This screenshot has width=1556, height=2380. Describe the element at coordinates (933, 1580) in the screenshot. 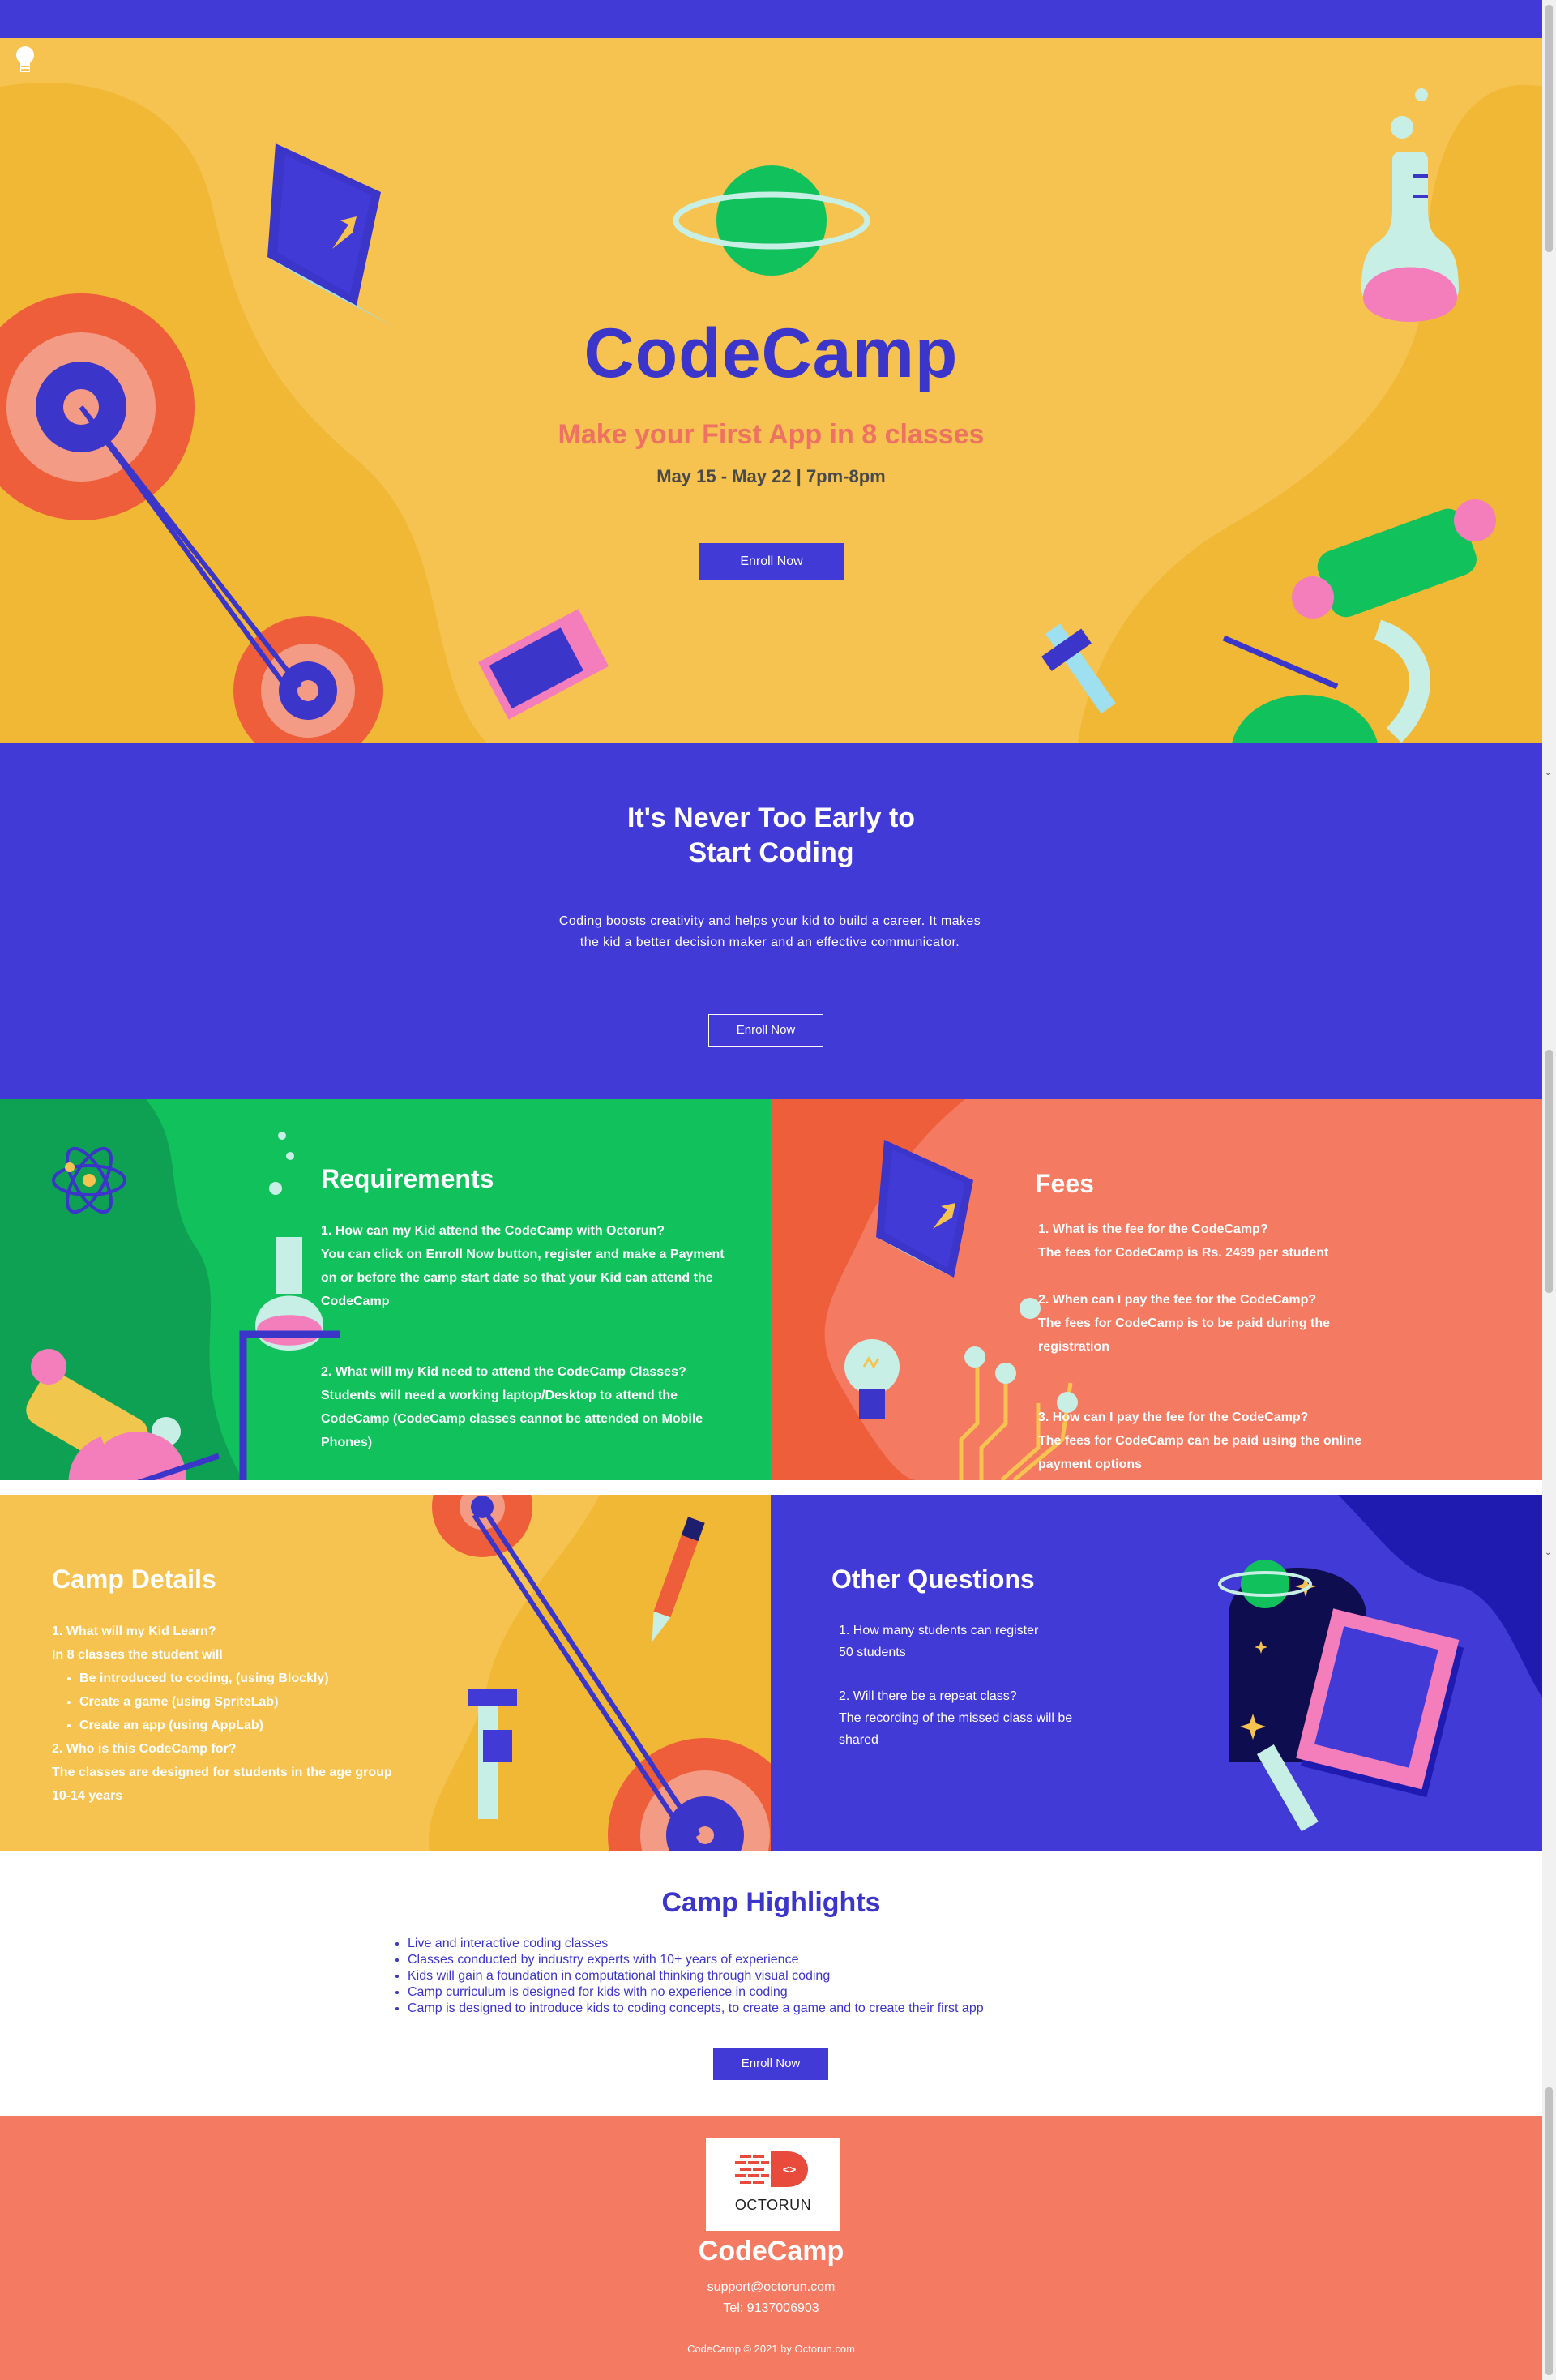

I see `other-questions-title: Other Questions` at that location.